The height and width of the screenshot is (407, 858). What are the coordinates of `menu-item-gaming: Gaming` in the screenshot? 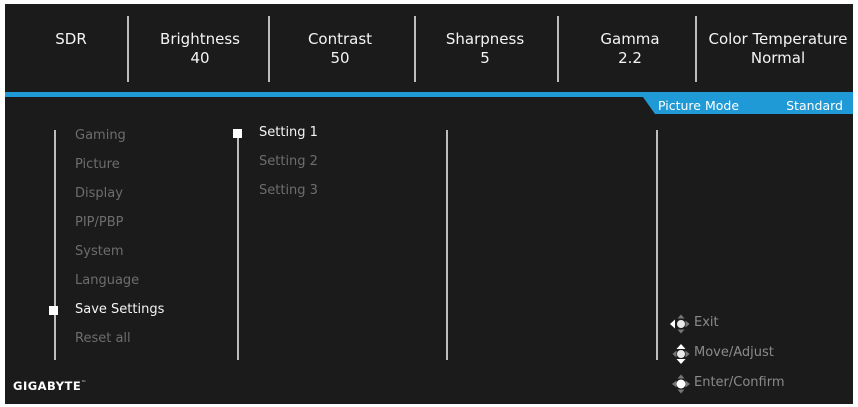 It's located at (100, 136).